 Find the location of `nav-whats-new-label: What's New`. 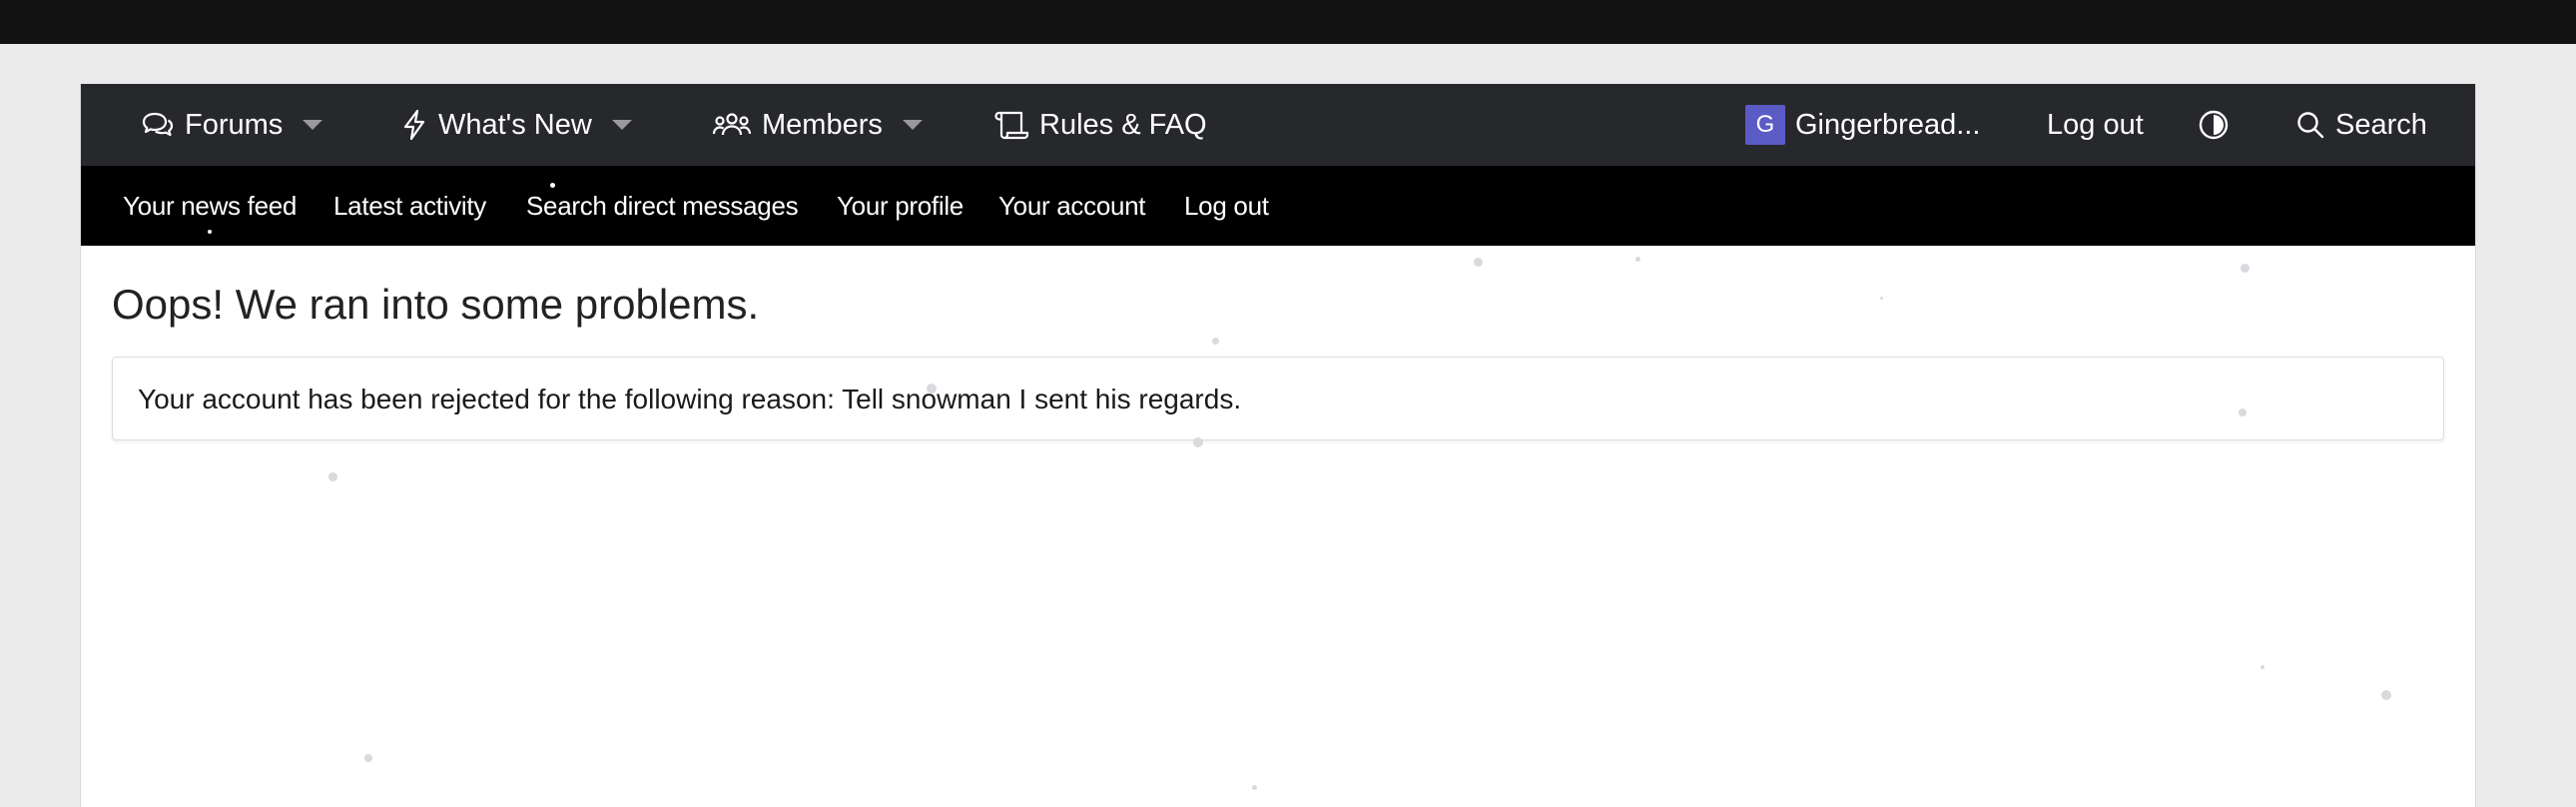

nav-whats-new-label: What's New is located at coordinates (515, 125).